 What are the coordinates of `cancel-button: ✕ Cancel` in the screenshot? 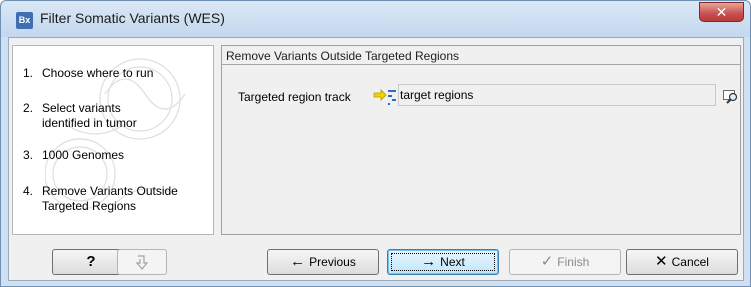 It's located at (682, 262).